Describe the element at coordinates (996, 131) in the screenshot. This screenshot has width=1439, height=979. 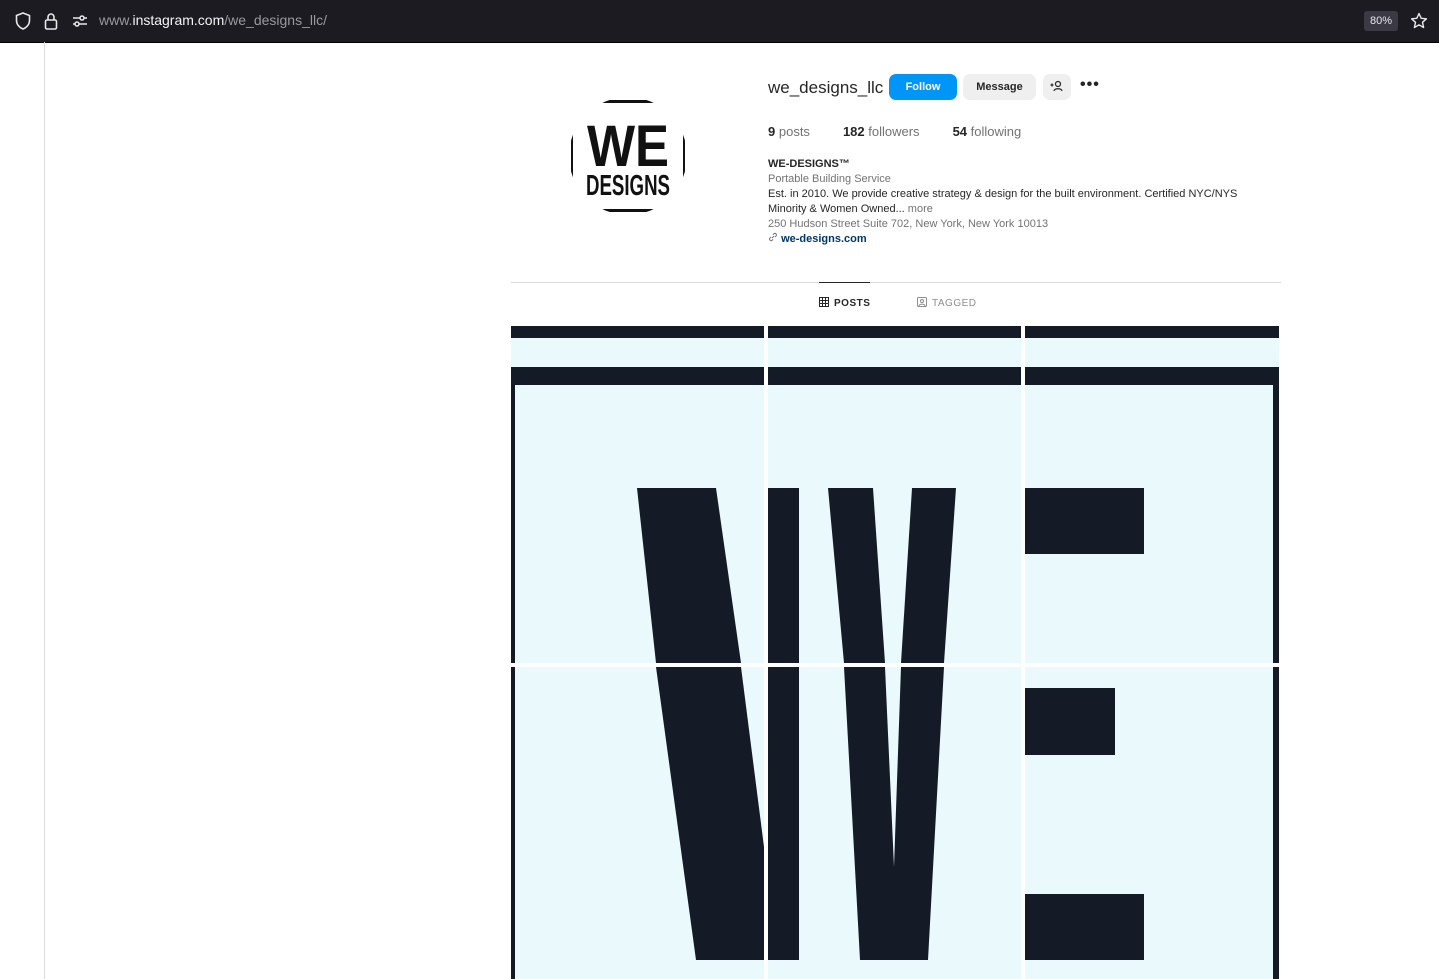
I see `following-label: following` at that location.